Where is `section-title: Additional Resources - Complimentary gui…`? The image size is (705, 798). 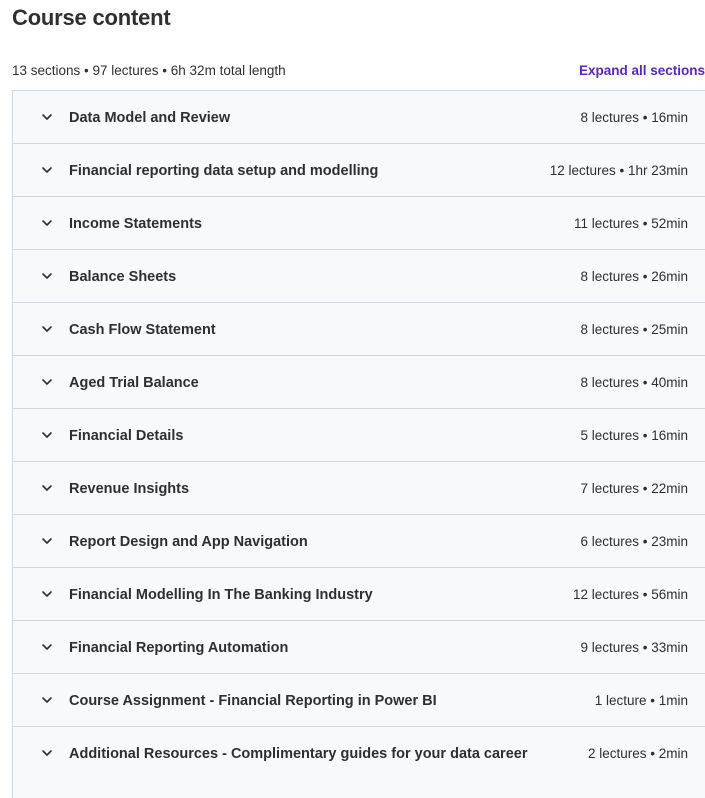
section-title: Additional Resources - Complimentary gui… is located at coordinates (298, 754).